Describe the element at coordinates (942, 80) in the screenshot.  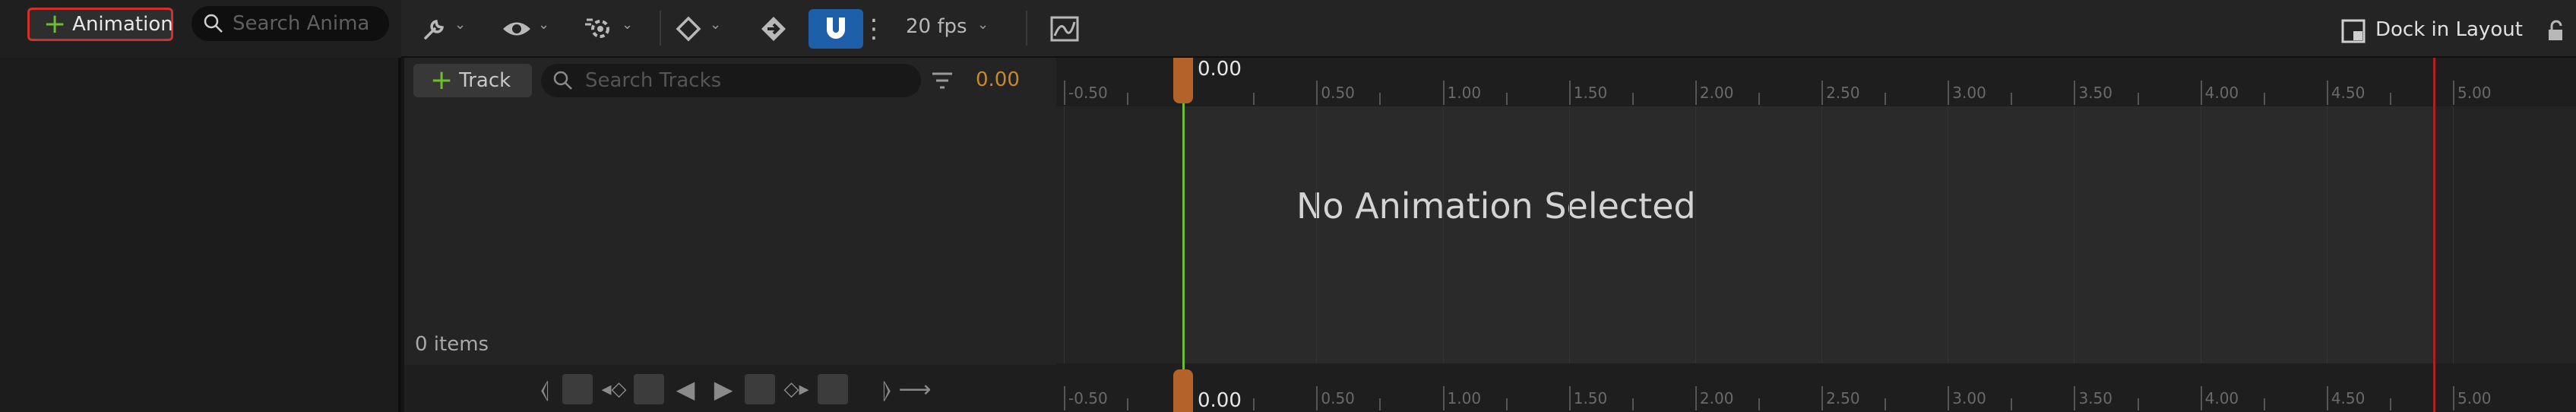
I see `filter-icon` at that location.